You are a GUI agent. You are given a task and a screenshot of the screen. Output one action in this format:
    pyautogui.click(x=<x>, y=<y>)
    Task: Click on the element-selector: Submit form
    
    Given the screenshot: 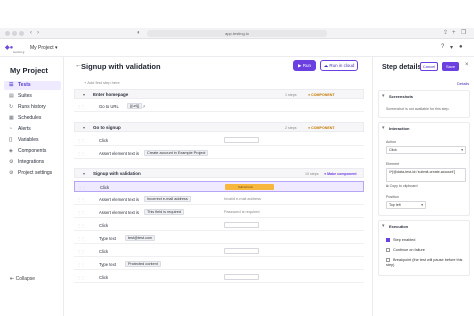 What is the action you would take?
    pyautogui.click(x=249, y=187)
    